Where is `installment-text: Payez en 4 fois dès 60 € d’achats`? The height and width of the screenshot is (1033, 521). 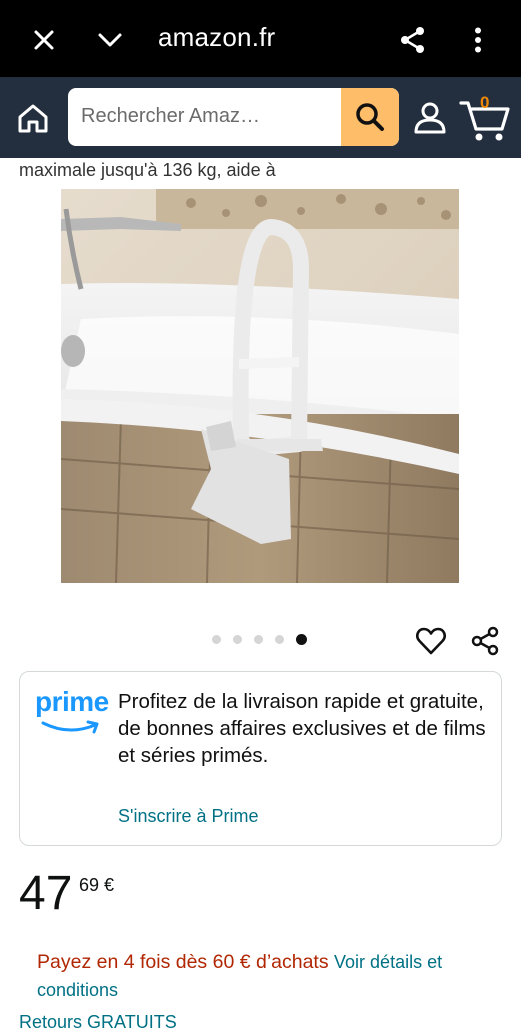
installment-text: Payez en 4 fois dès 60 € d’achats is located at coordinates (183, 962).